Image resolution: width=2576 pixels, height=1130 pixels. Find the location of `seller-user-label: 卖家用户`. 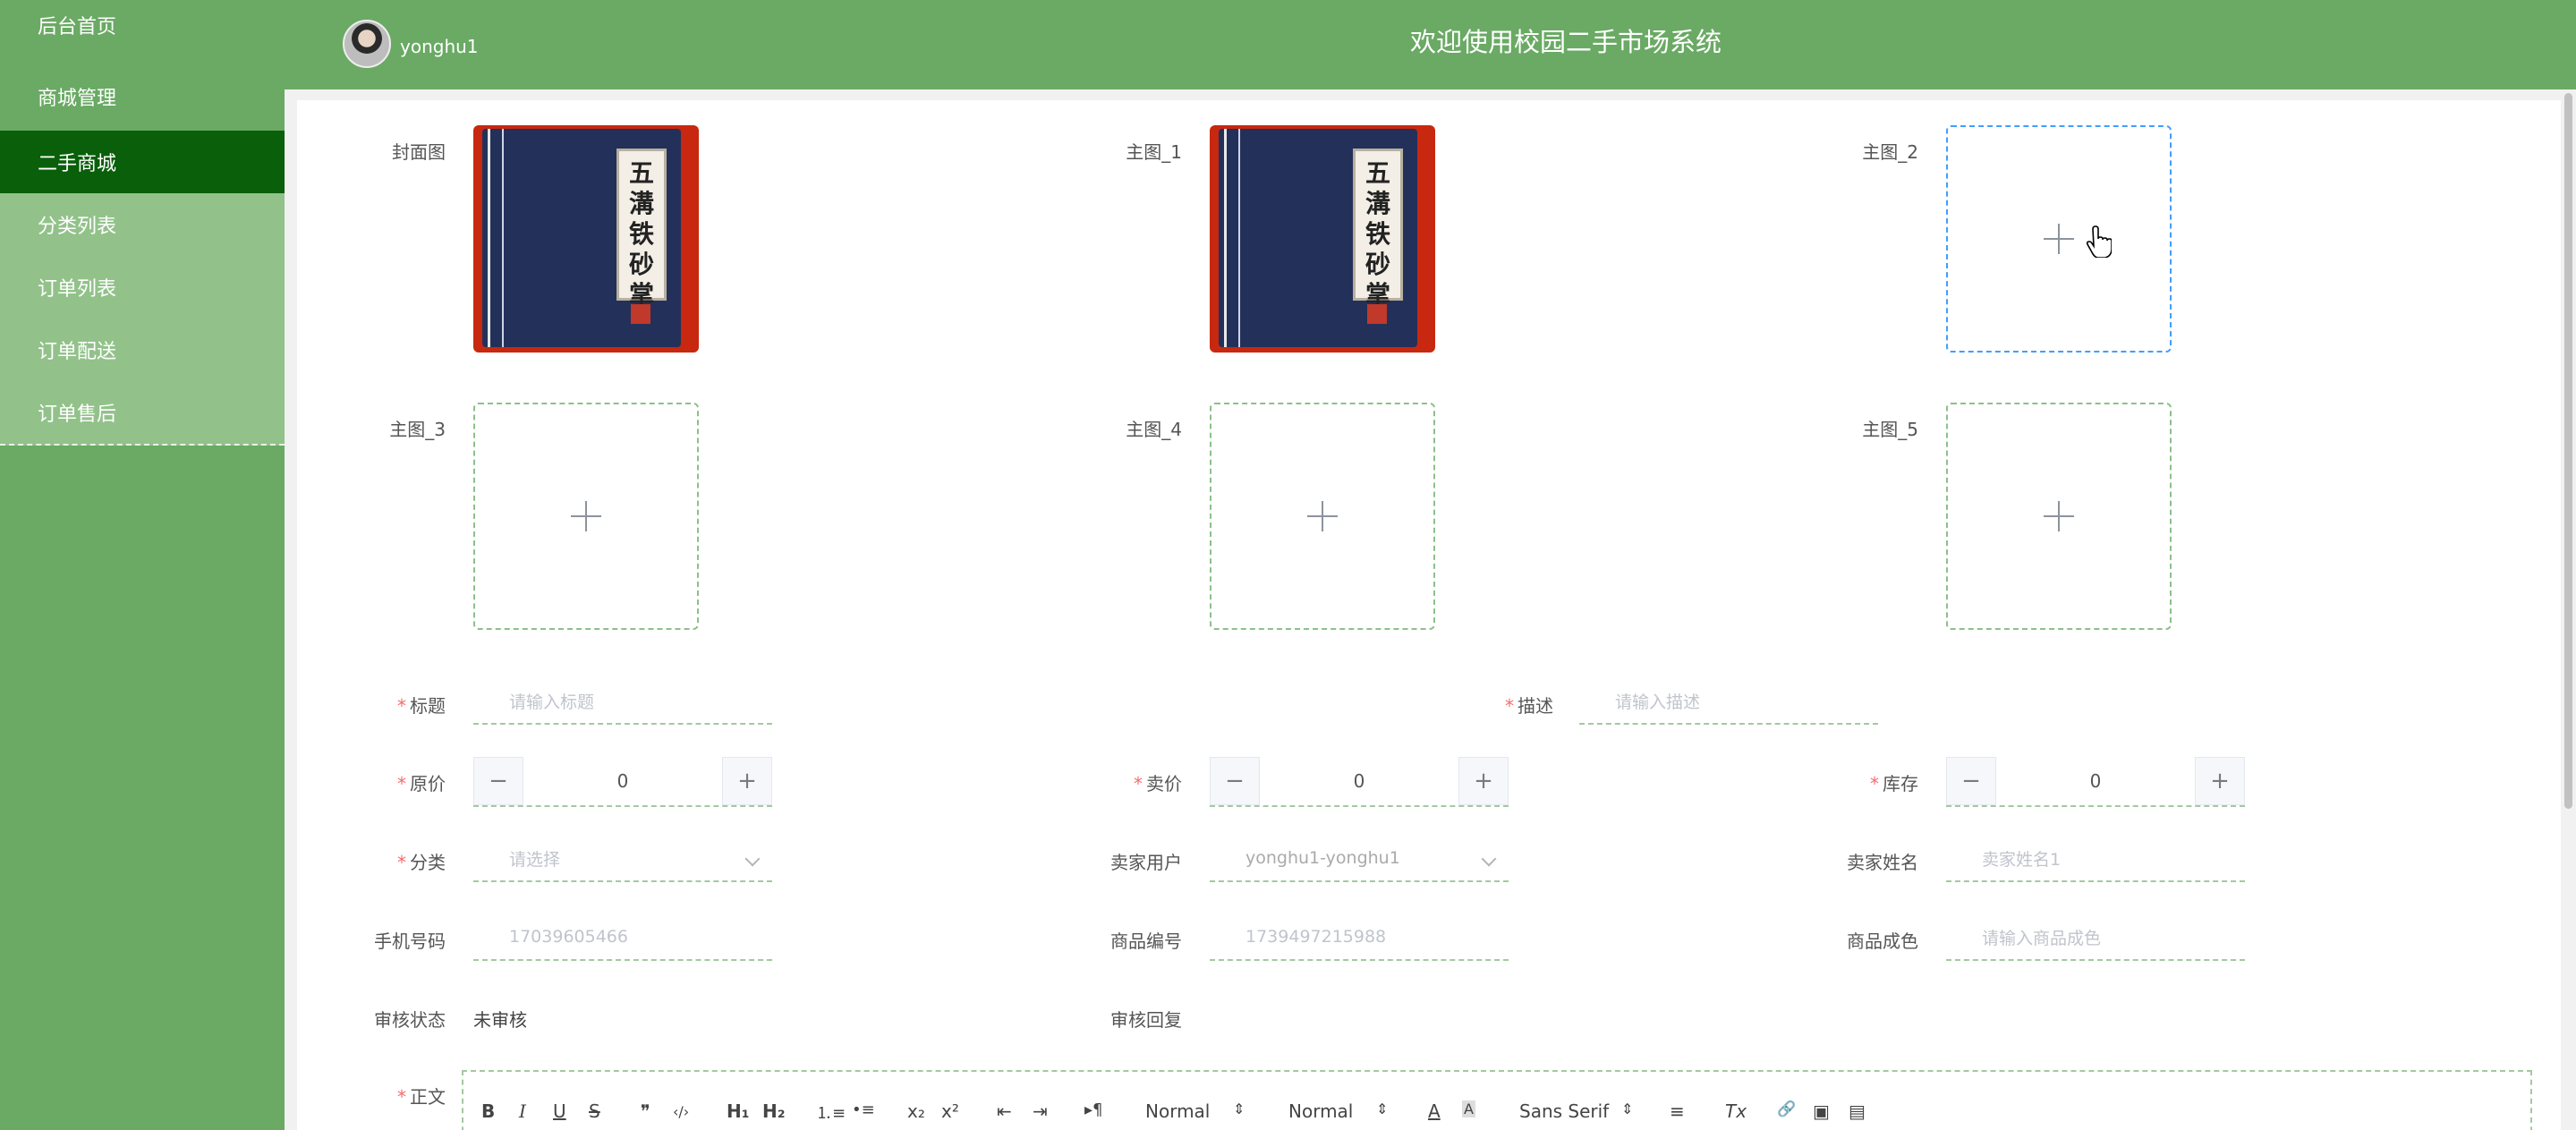

seller-user-label: 卖家用户 is located at coordinates (1146, 862).